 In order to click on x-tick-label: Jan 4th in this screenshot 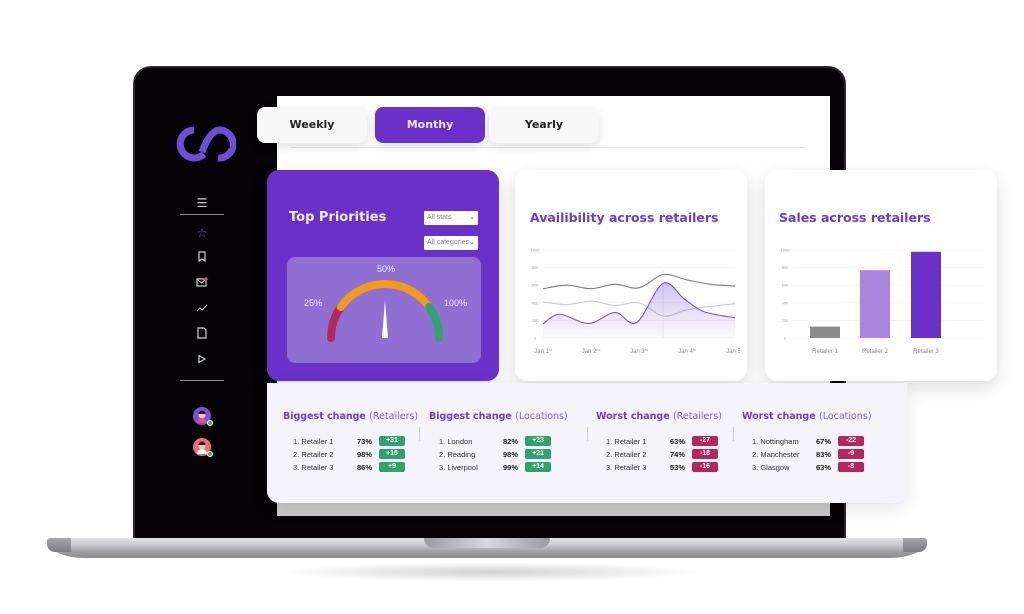, I will do `click(687, 351)`.